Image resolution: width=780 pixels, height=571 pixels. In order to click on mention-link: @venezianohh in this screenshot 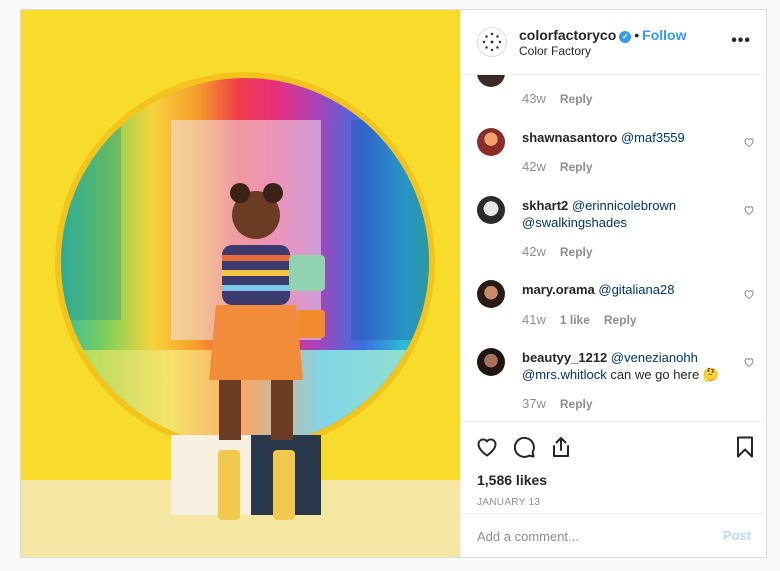, I will do `click(654, 357)`.